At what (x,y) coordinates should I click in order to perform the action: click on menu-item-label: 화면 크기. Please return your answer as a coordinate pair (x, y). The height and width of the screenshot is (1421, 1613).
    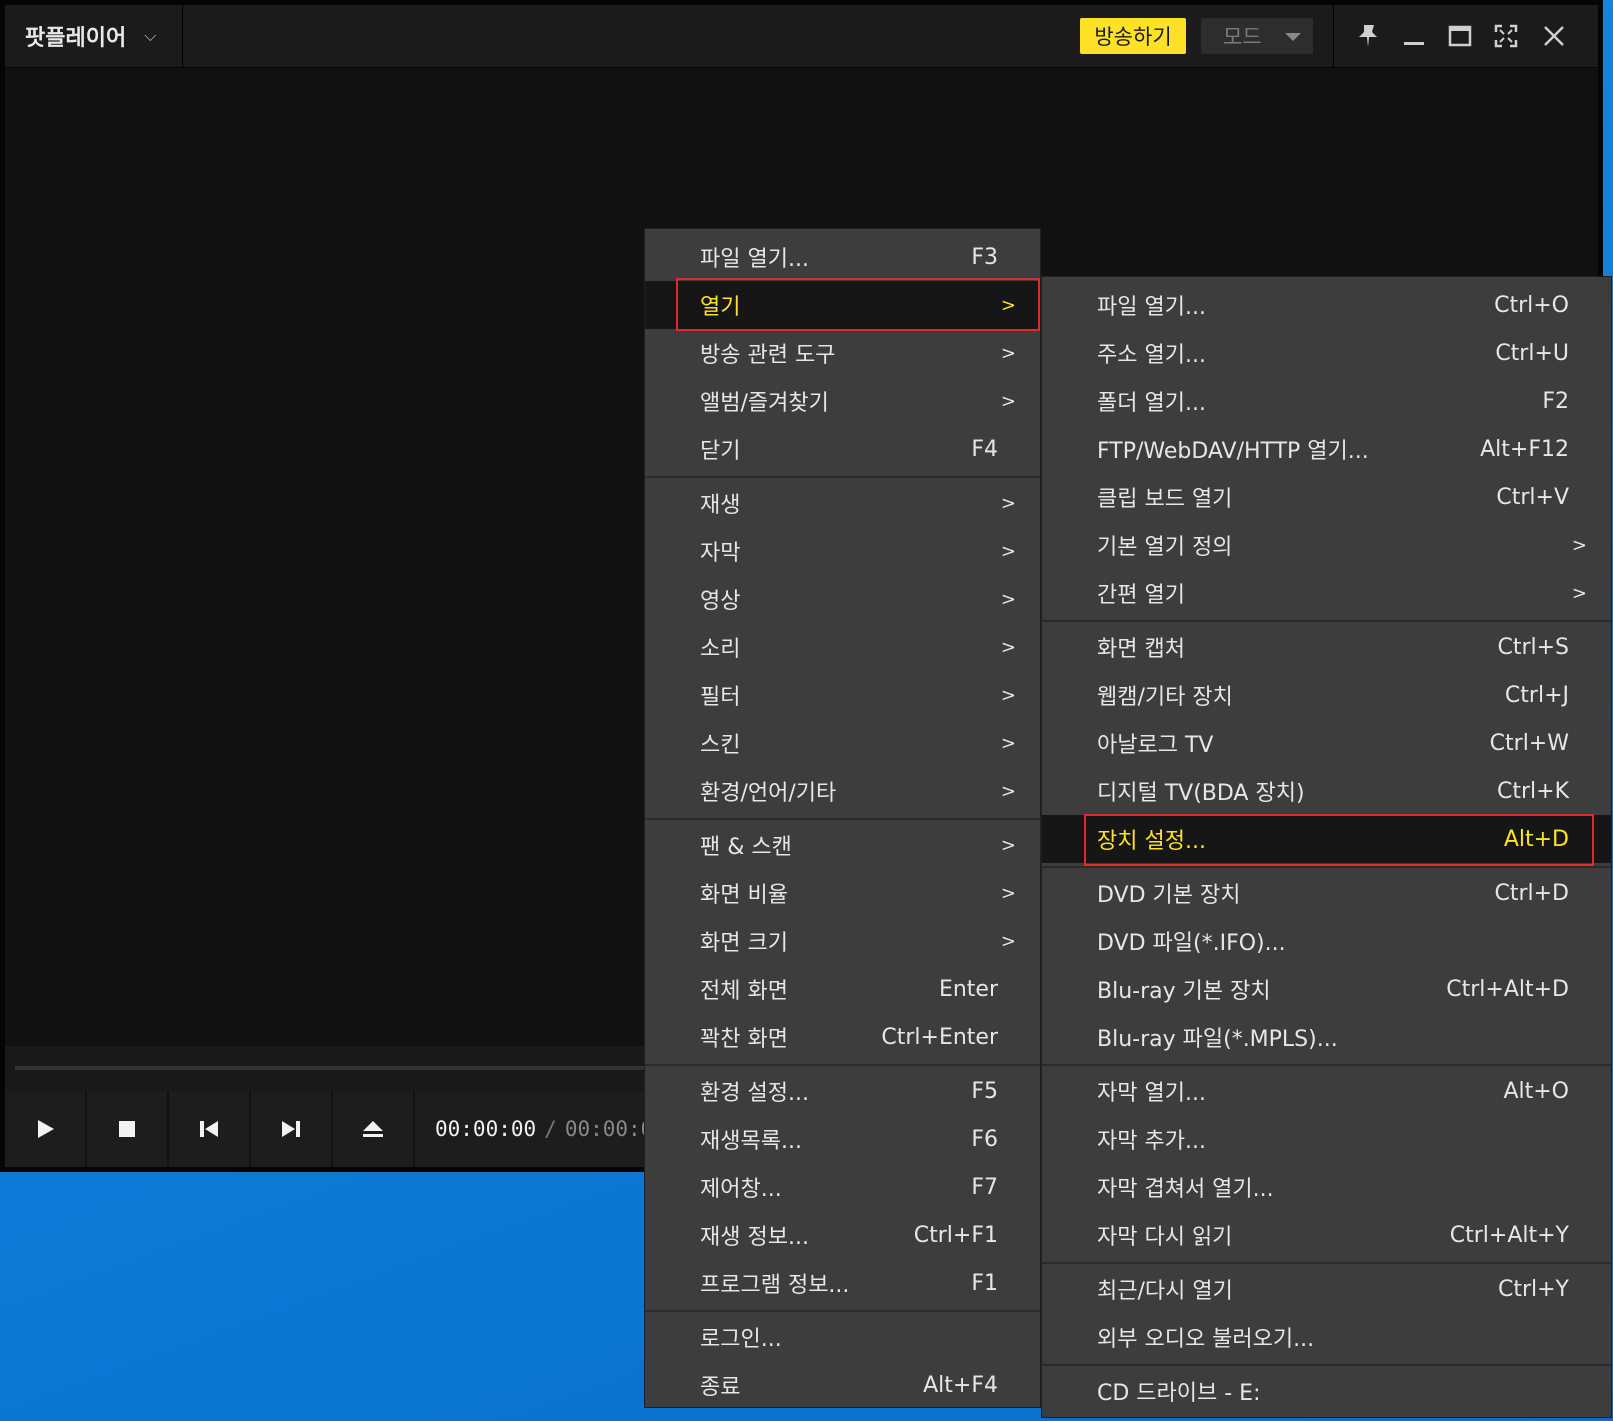
    Looking at the image, I should click on (744, 943).